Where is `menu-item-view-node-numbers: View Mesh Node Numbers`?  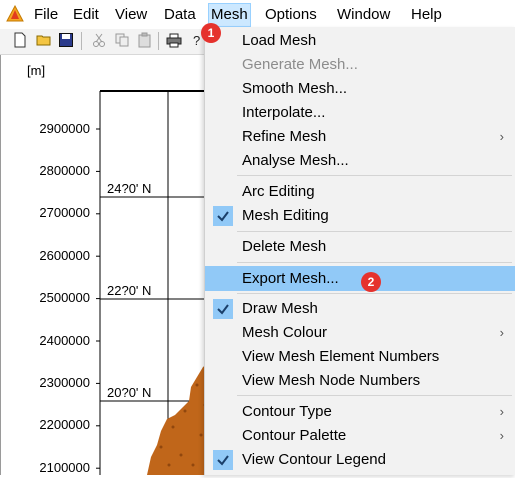
menu-item-view-node-numbers: View Mesh Node Numbers is located at coordinates (360, 381).